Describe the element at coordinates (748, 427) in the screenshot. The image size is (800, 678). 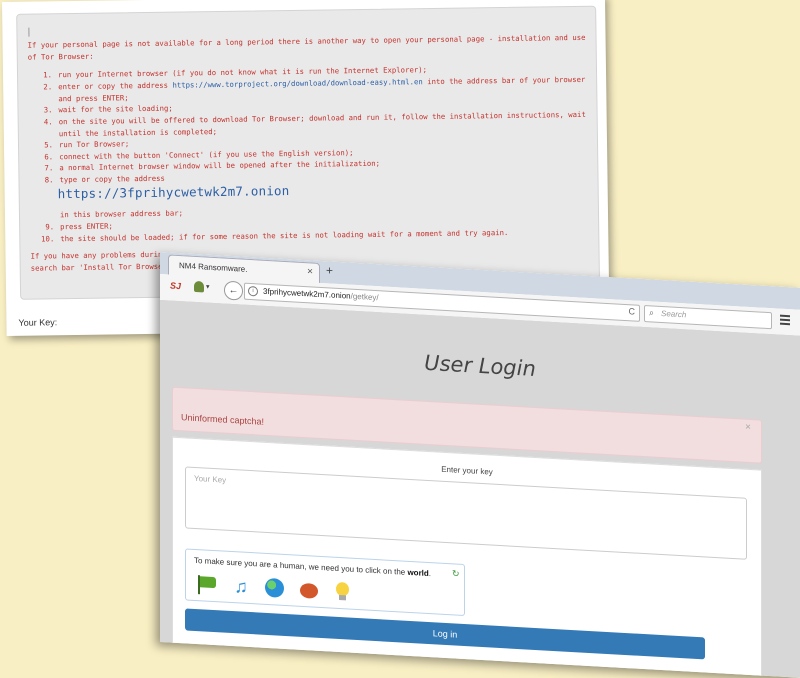
I see `close-icon: ×` at that location.